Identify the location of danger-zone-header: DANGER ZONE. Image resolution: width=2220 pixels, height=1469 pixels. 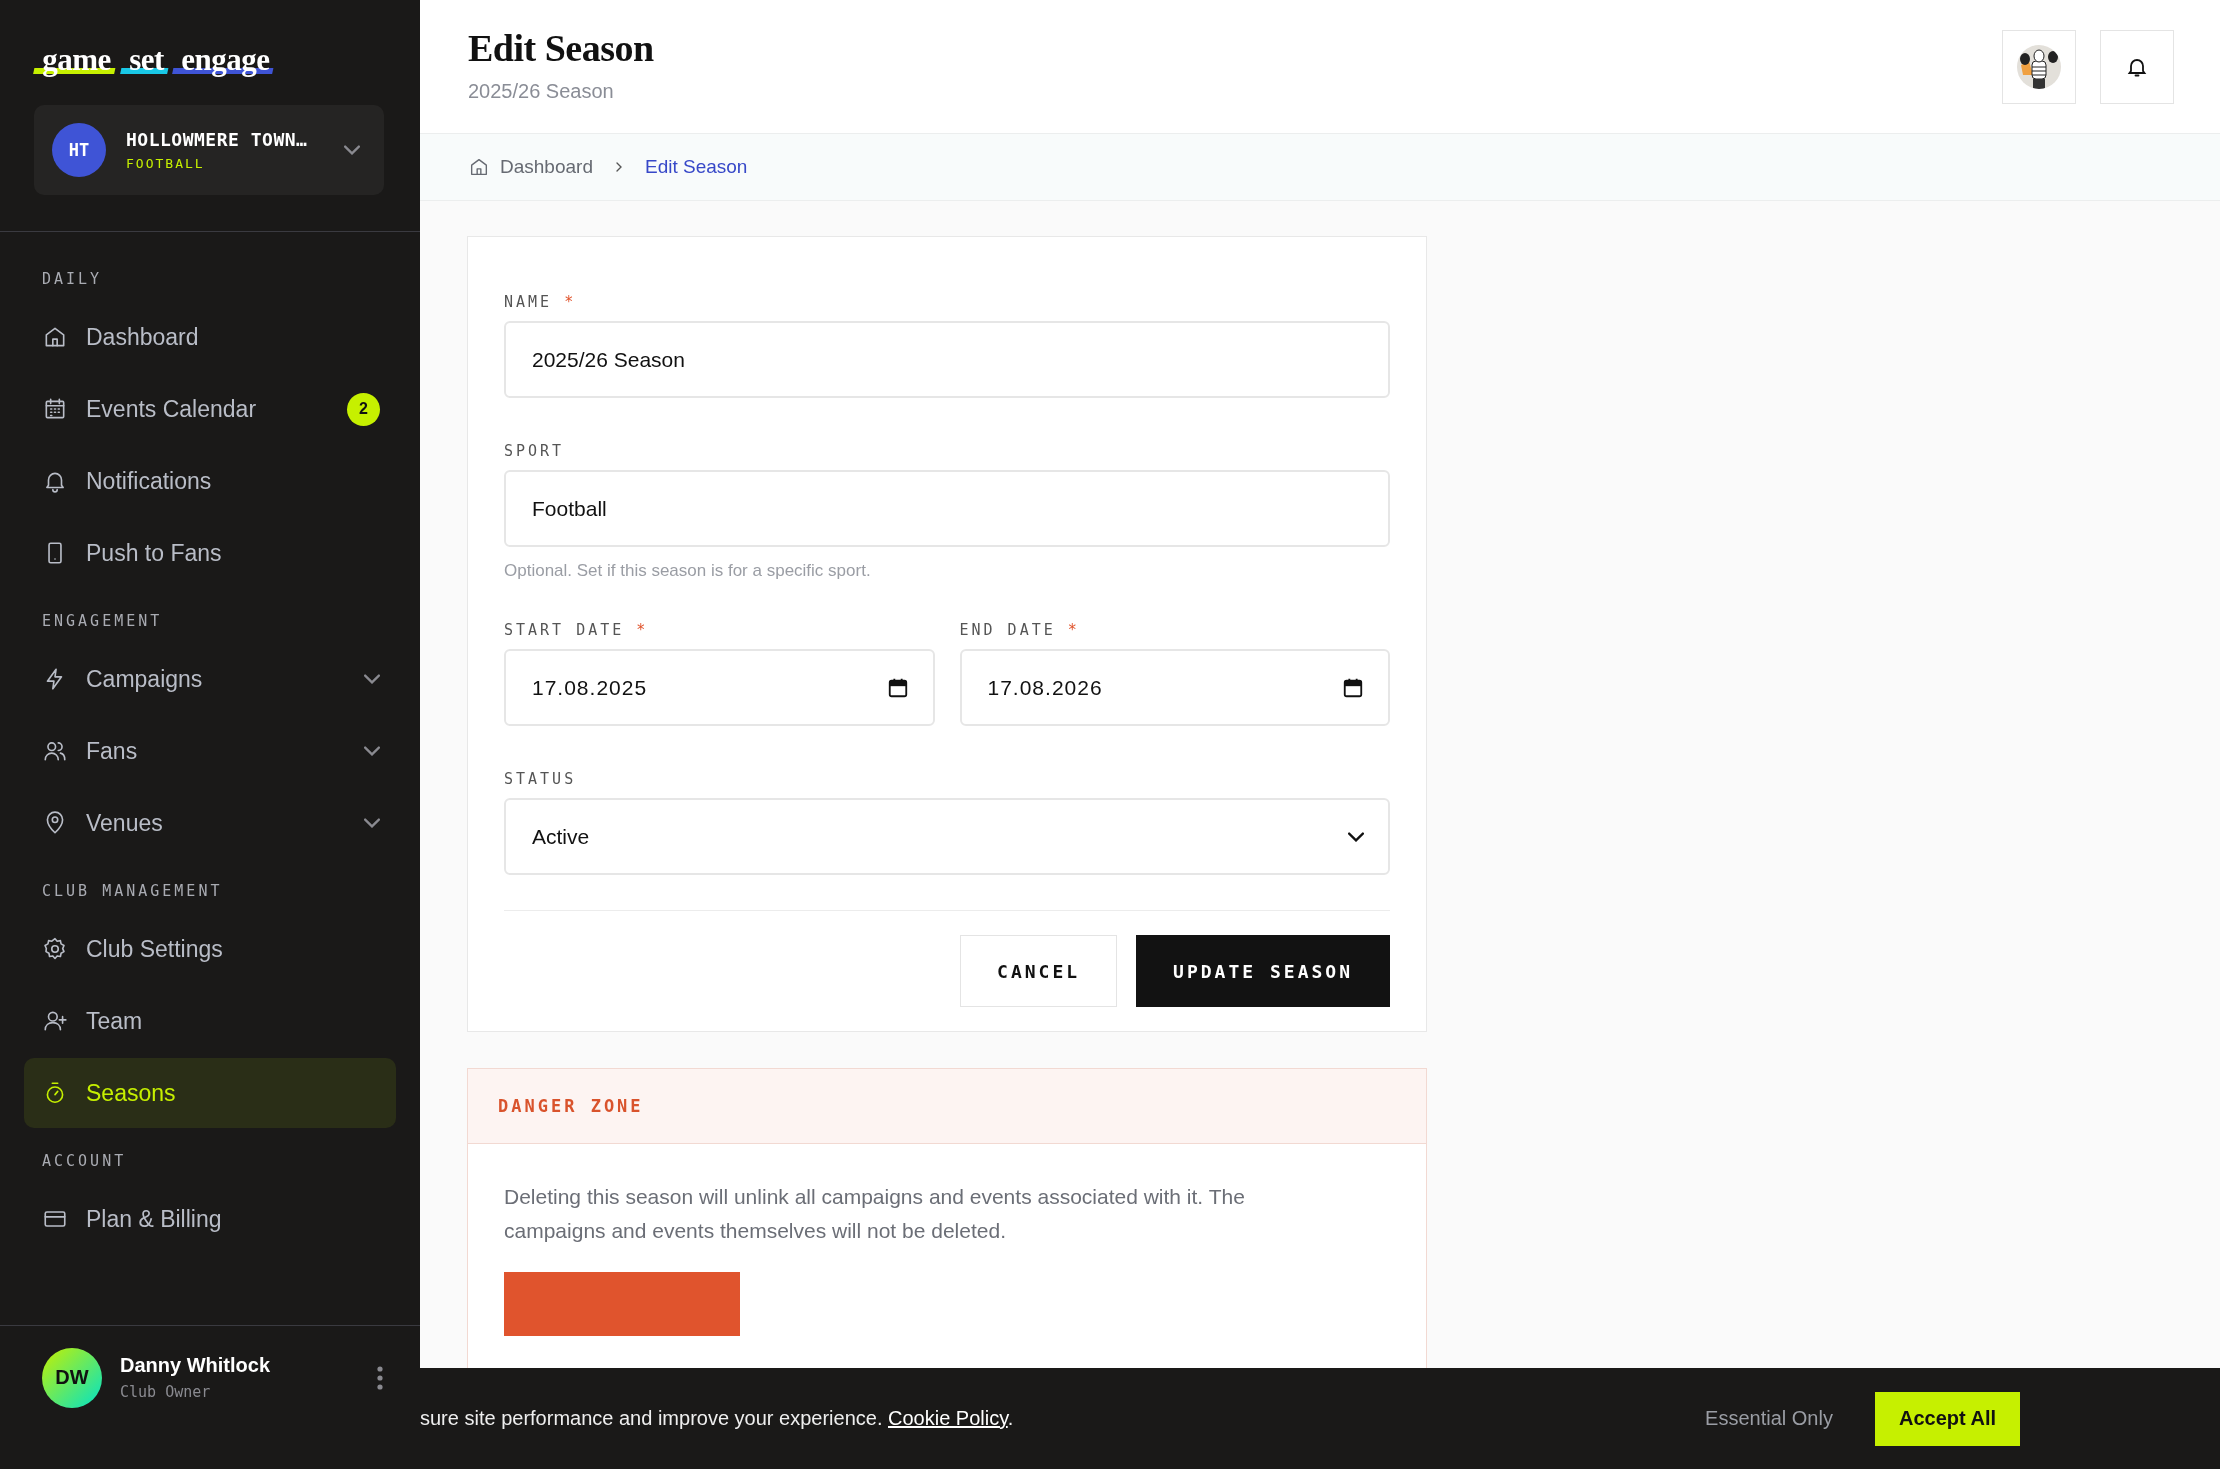
(947, 1106).